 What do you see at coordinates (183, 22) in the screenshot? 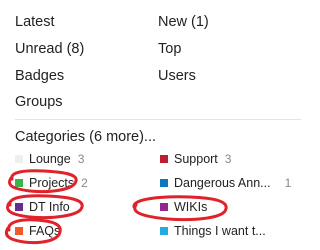
I see `nav-new: New (1)` at bounding box center [183, 22].